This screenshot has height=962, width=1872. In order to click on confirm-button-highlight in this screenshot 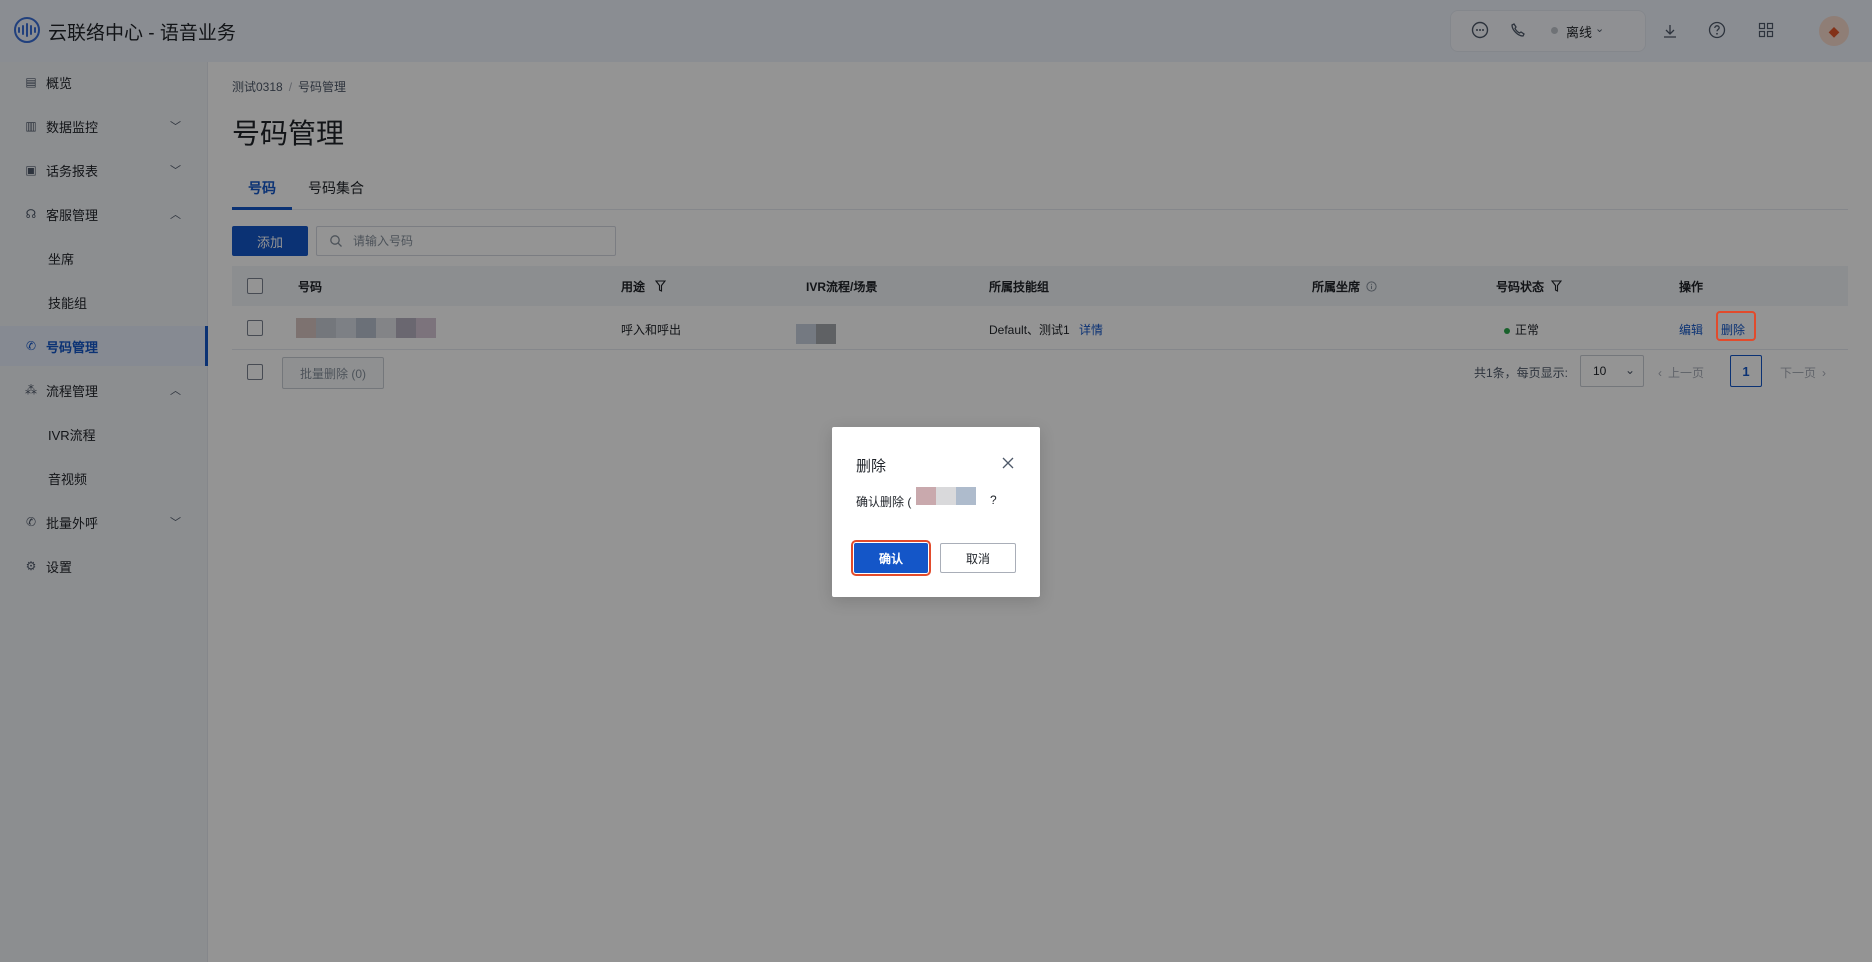, I will do `click(891, 558)`.